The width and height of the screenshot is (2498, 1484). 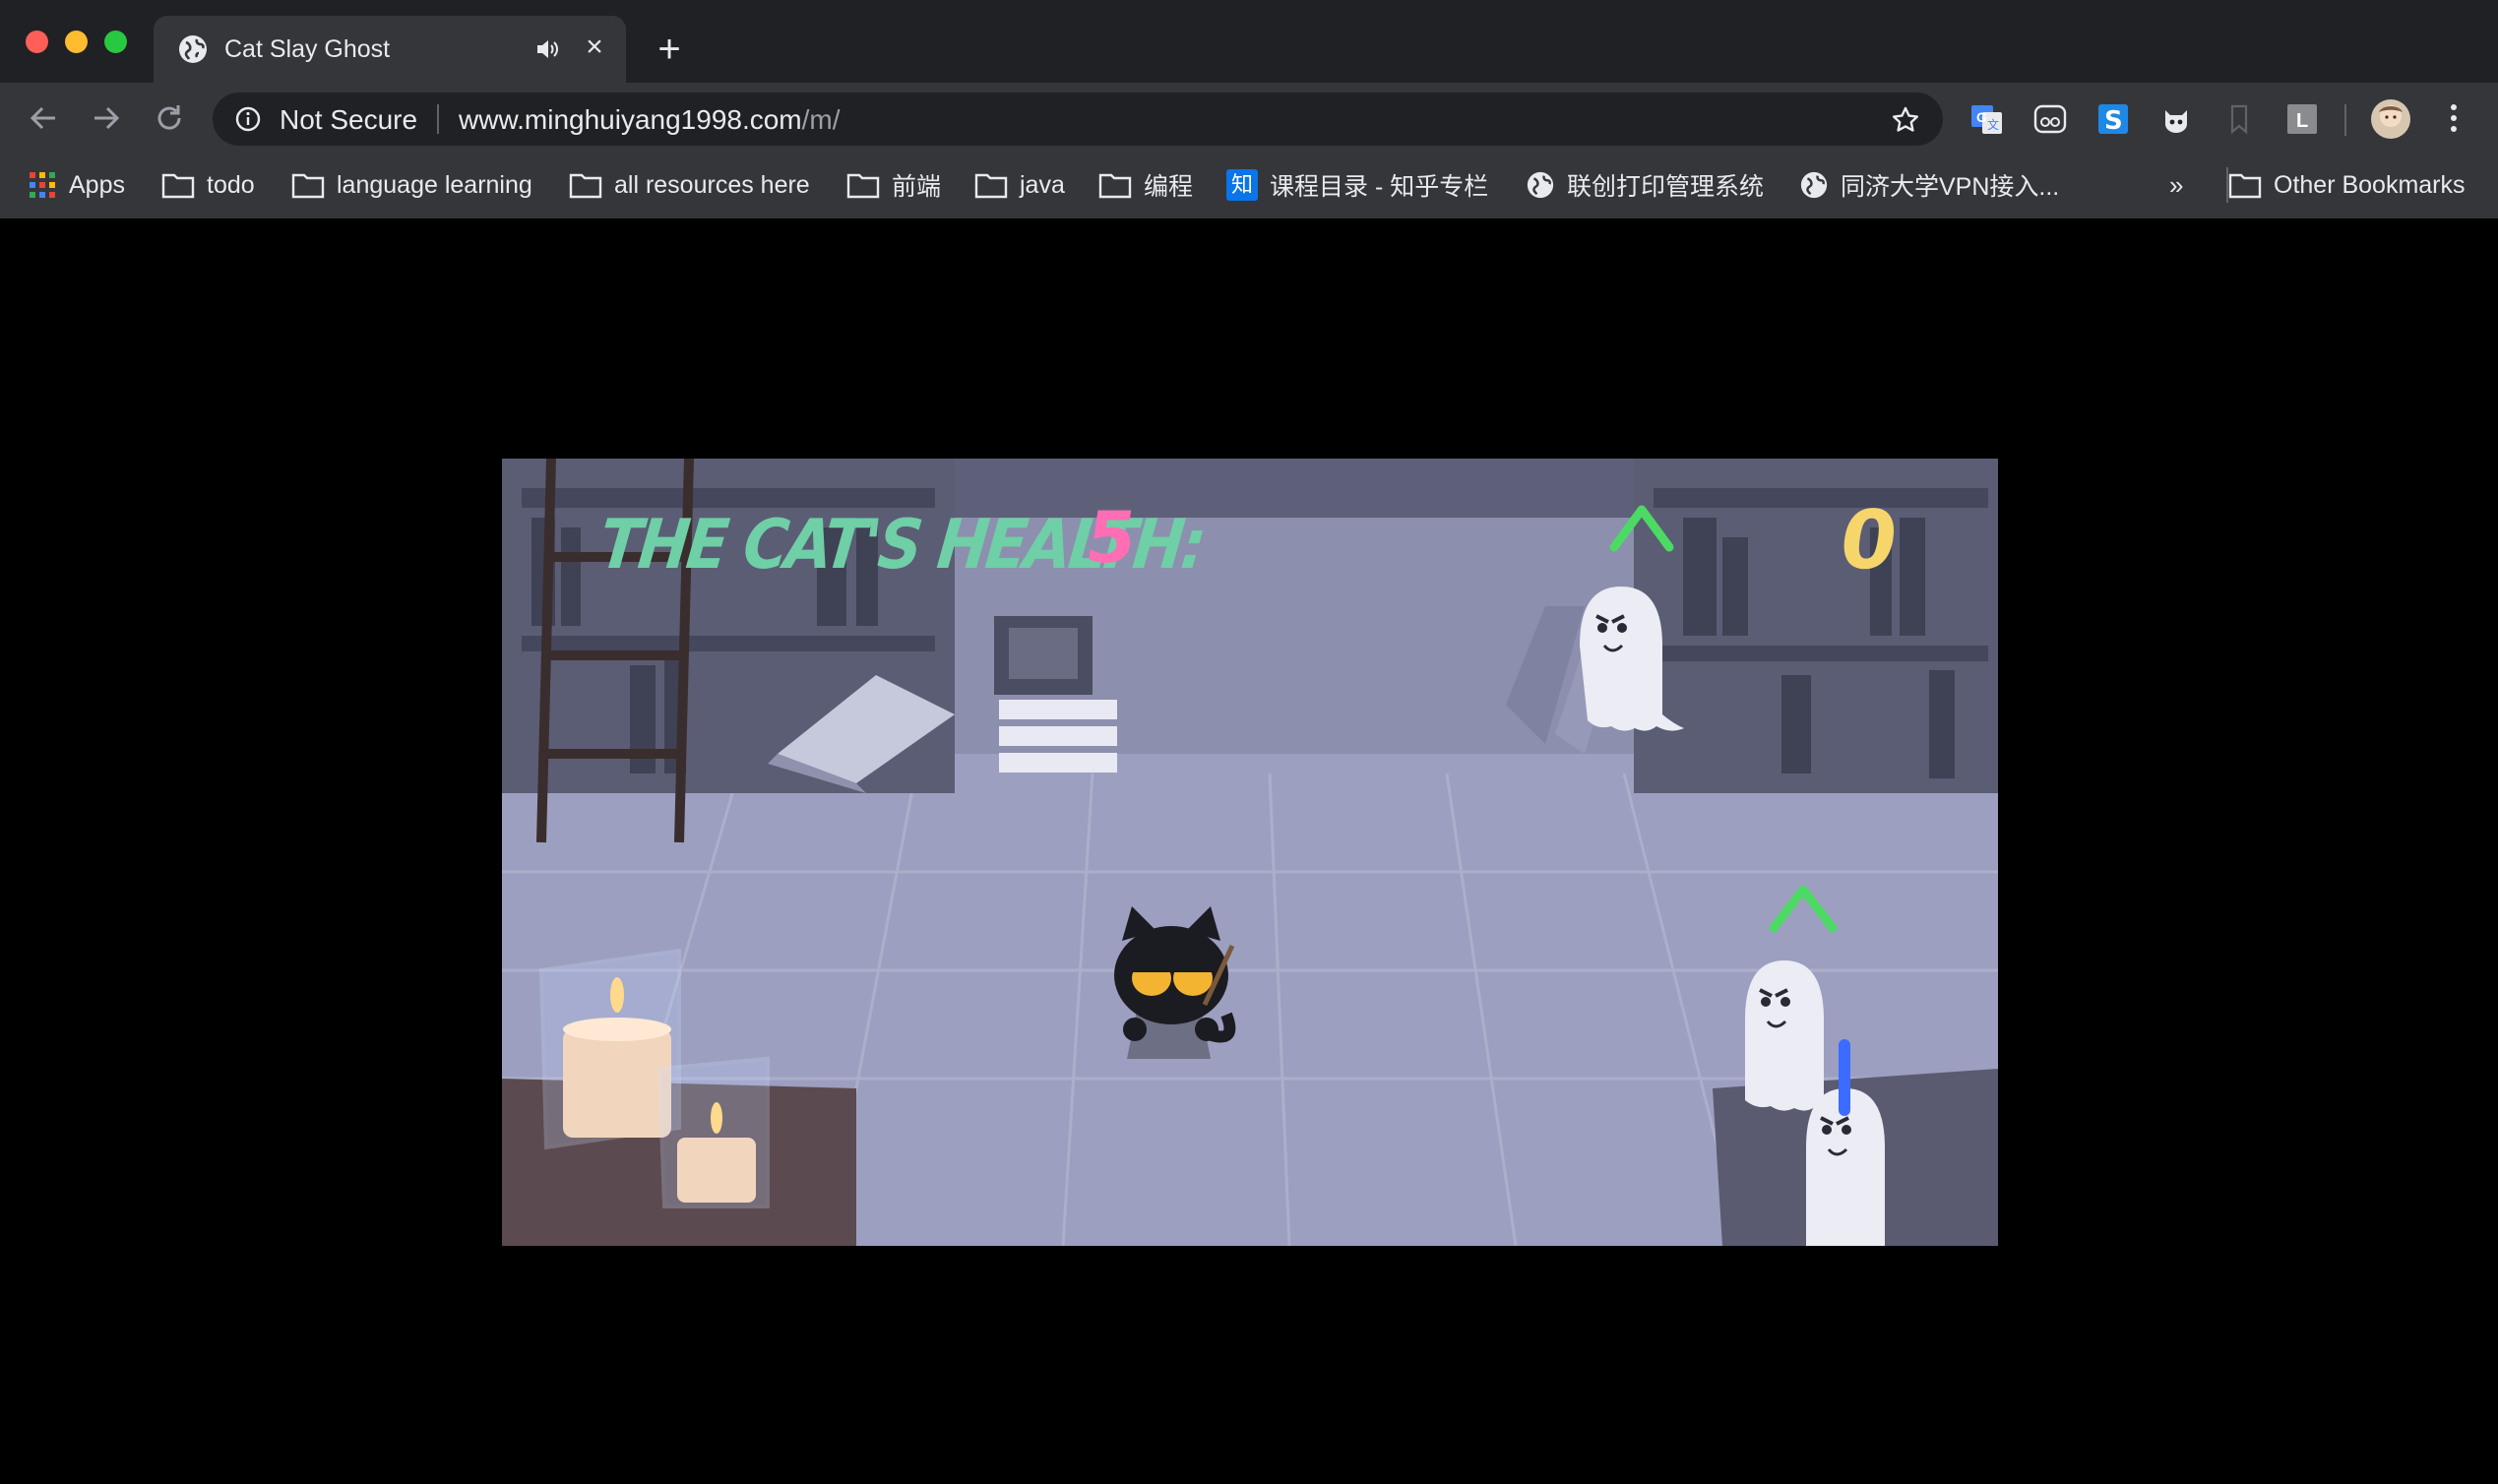 What do you see at coordinates (2345, 120) in the screenshot?
I see `toolbar-separator` at bounding box center [2345, 120].